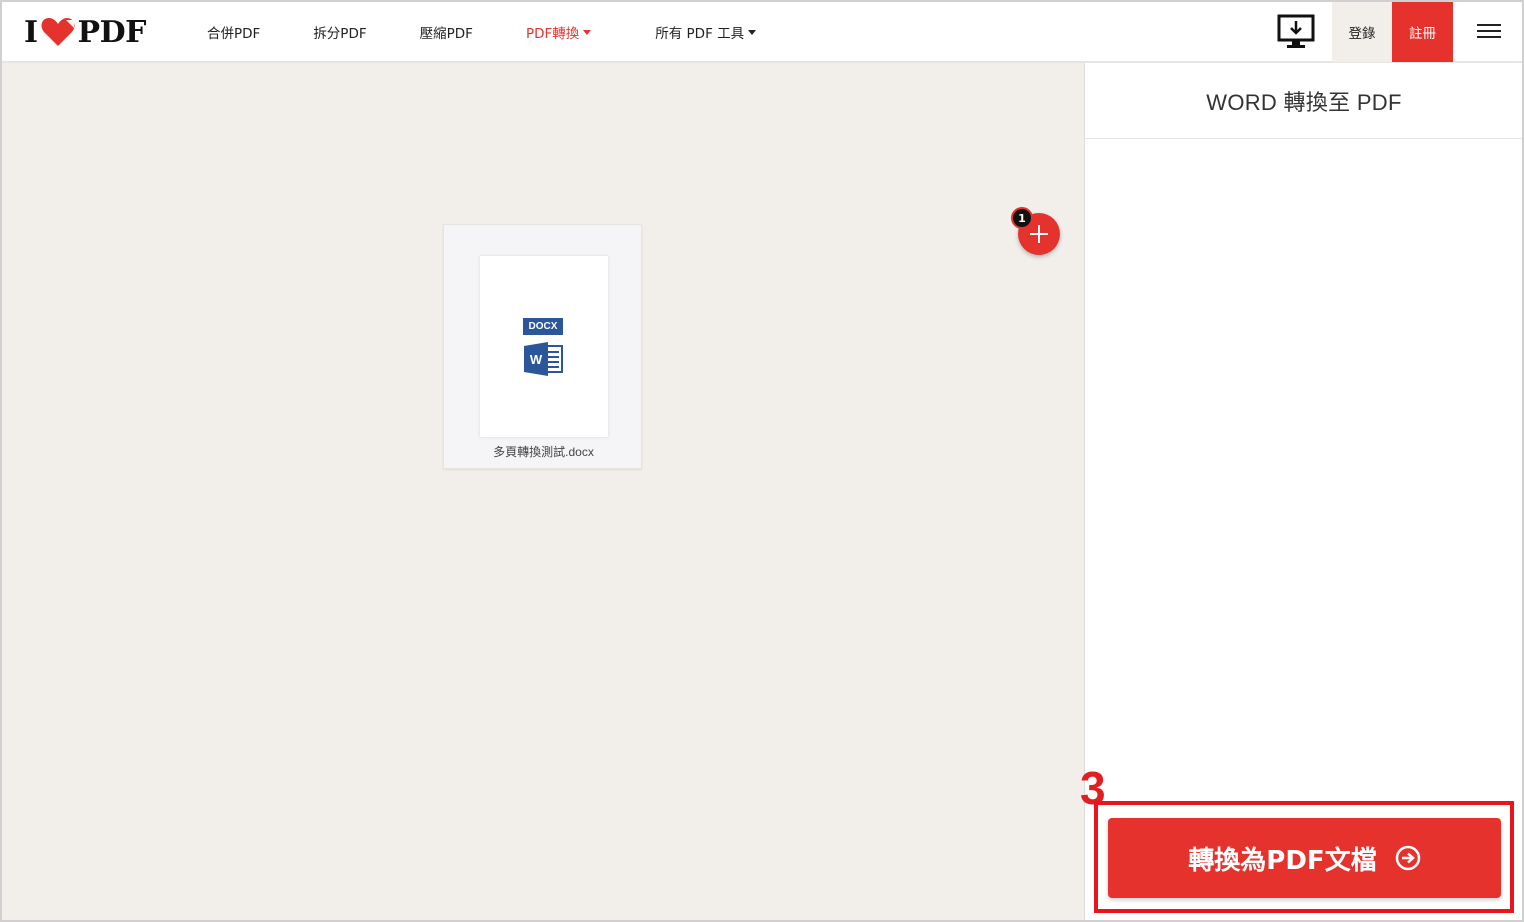 The image size is (1524, 922). What do you see at coordinates (552, 34) in the screenshot?
I see `nav-label: PDF轉換` at bounding box center [552, 34].